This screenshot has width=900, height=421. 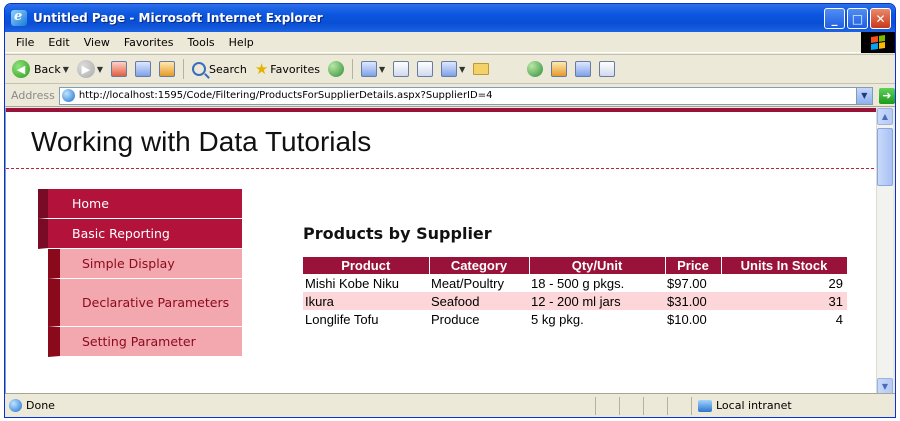 I want to click on media-button, so click(x=336, y=69).